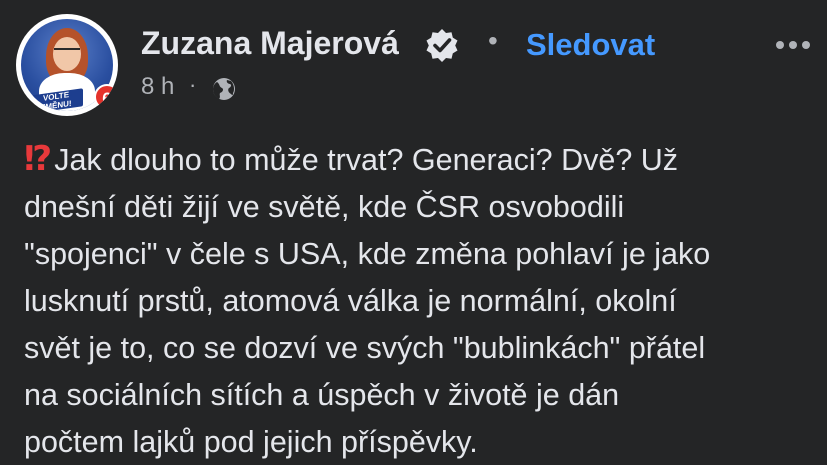  Describe the element at coordinates (67, 65) in the screenshot. I see `author-avatar: VOLTE ZMĚNU! 6` at that location.